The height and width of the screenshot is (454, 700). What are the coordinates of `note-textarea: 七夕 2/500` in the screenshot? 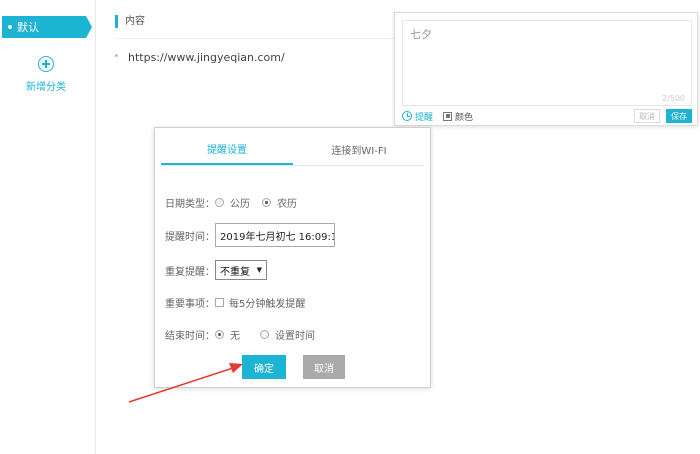 It's located at (547, 63).